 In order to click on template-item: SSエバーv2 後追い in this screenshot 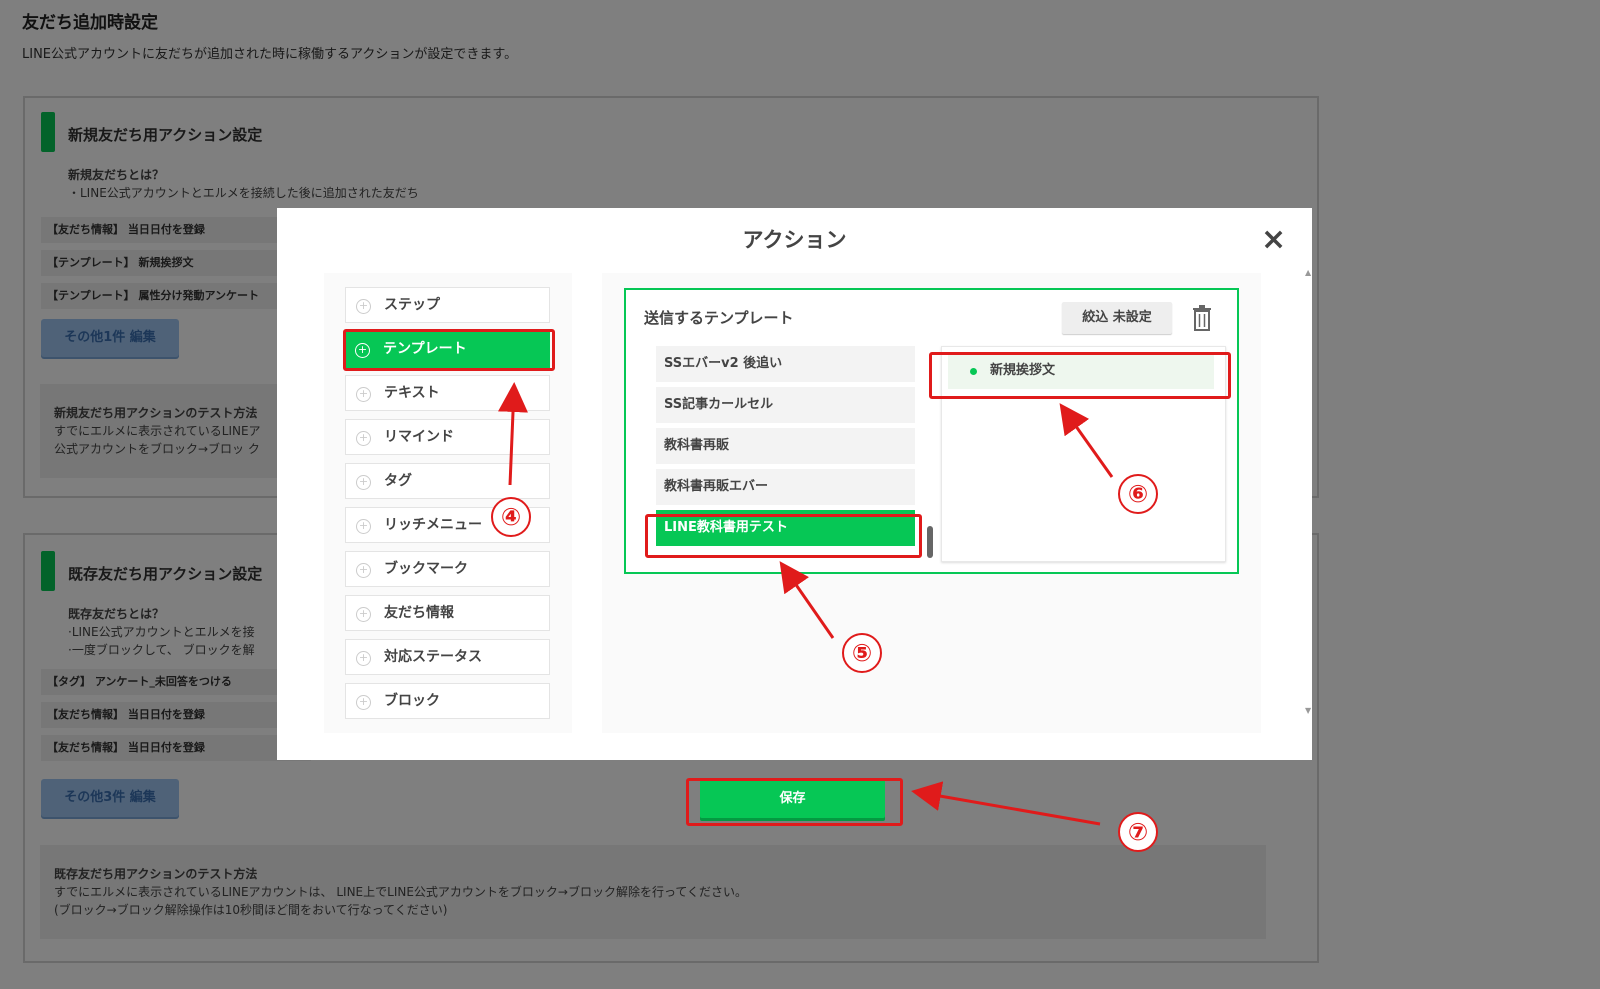, I will do `click(785, 364)`.